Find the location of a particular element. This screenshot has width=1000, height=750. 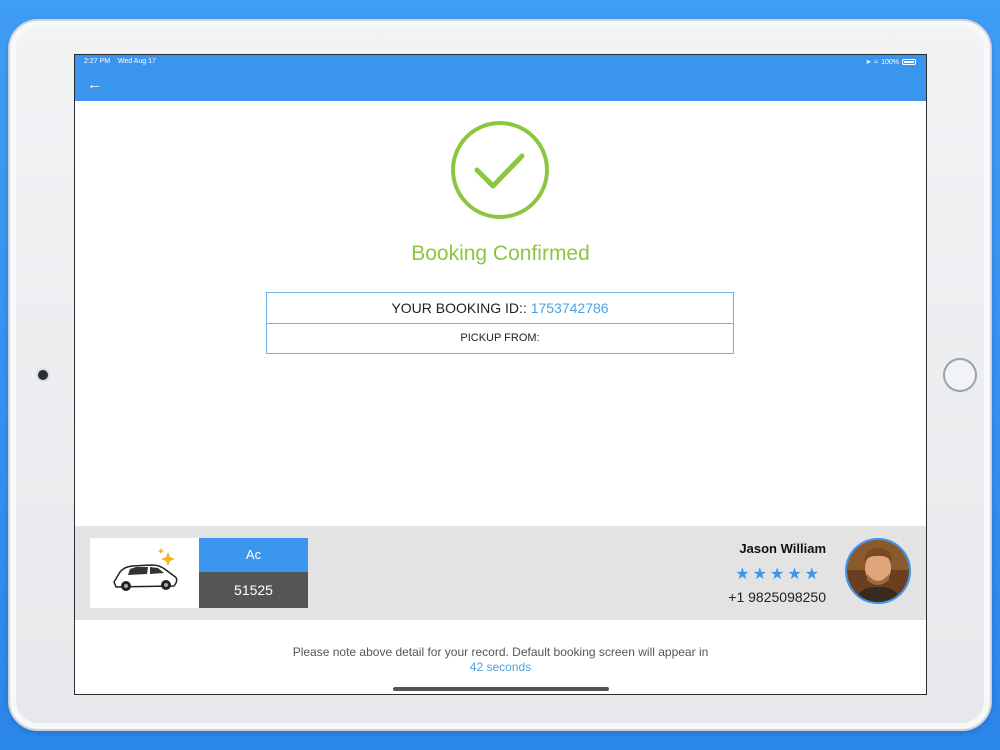

pickup-row: PICKUP FROM: is located at coordinates (500, 338).